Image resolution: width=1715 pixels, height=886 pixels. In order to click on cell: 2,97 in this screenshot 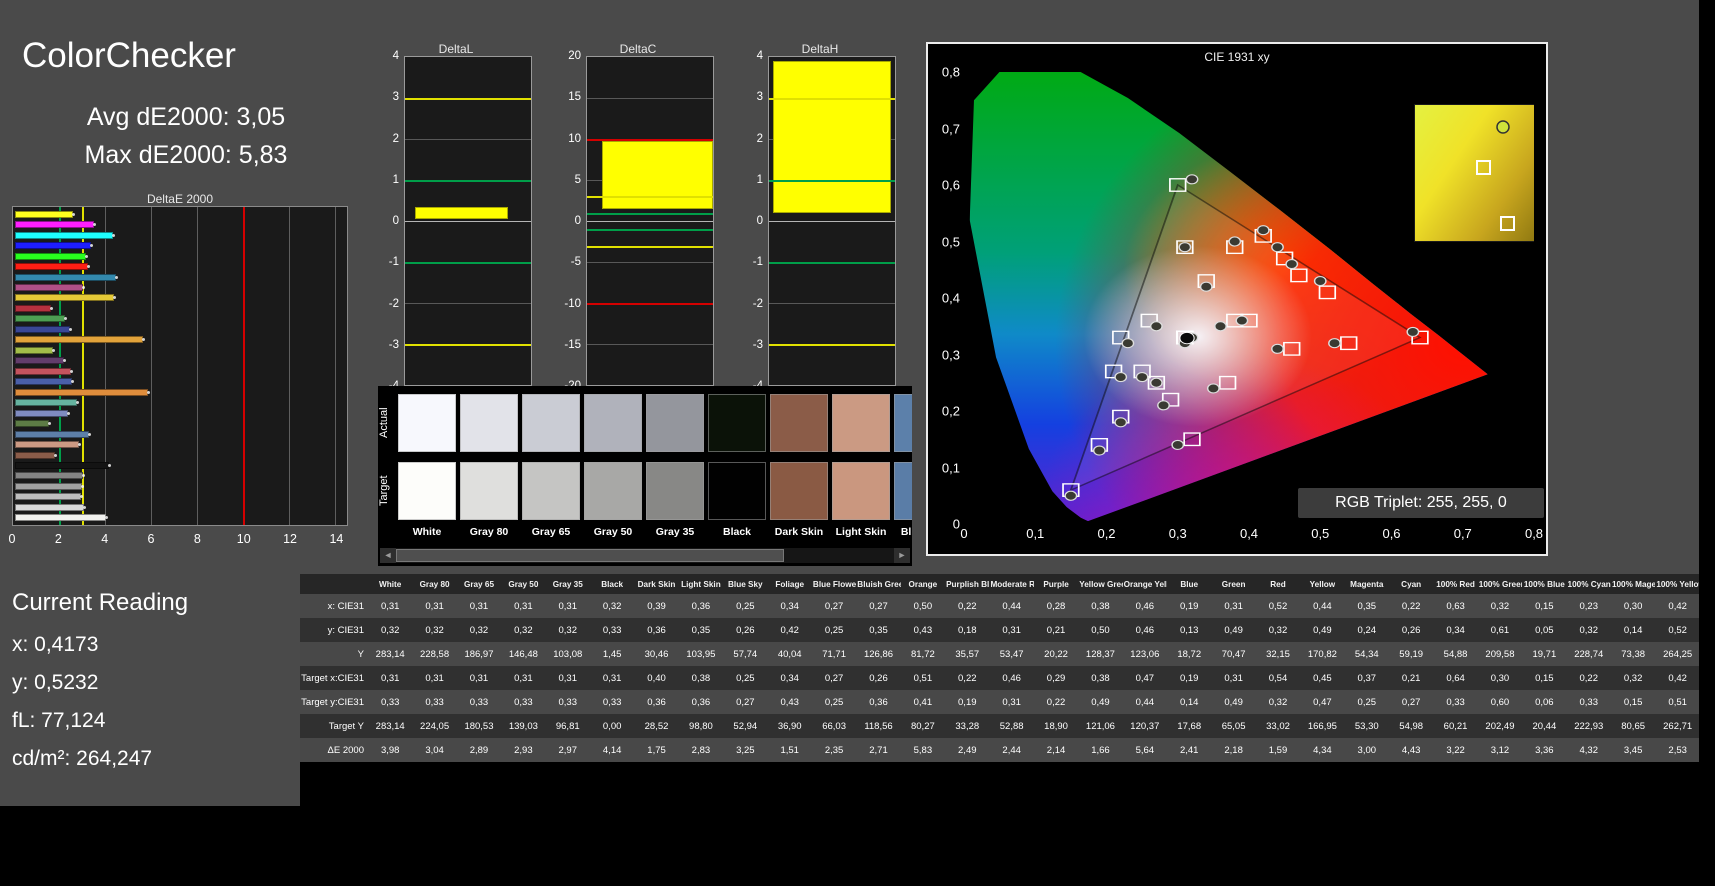, I will do `click(567, 750)`.